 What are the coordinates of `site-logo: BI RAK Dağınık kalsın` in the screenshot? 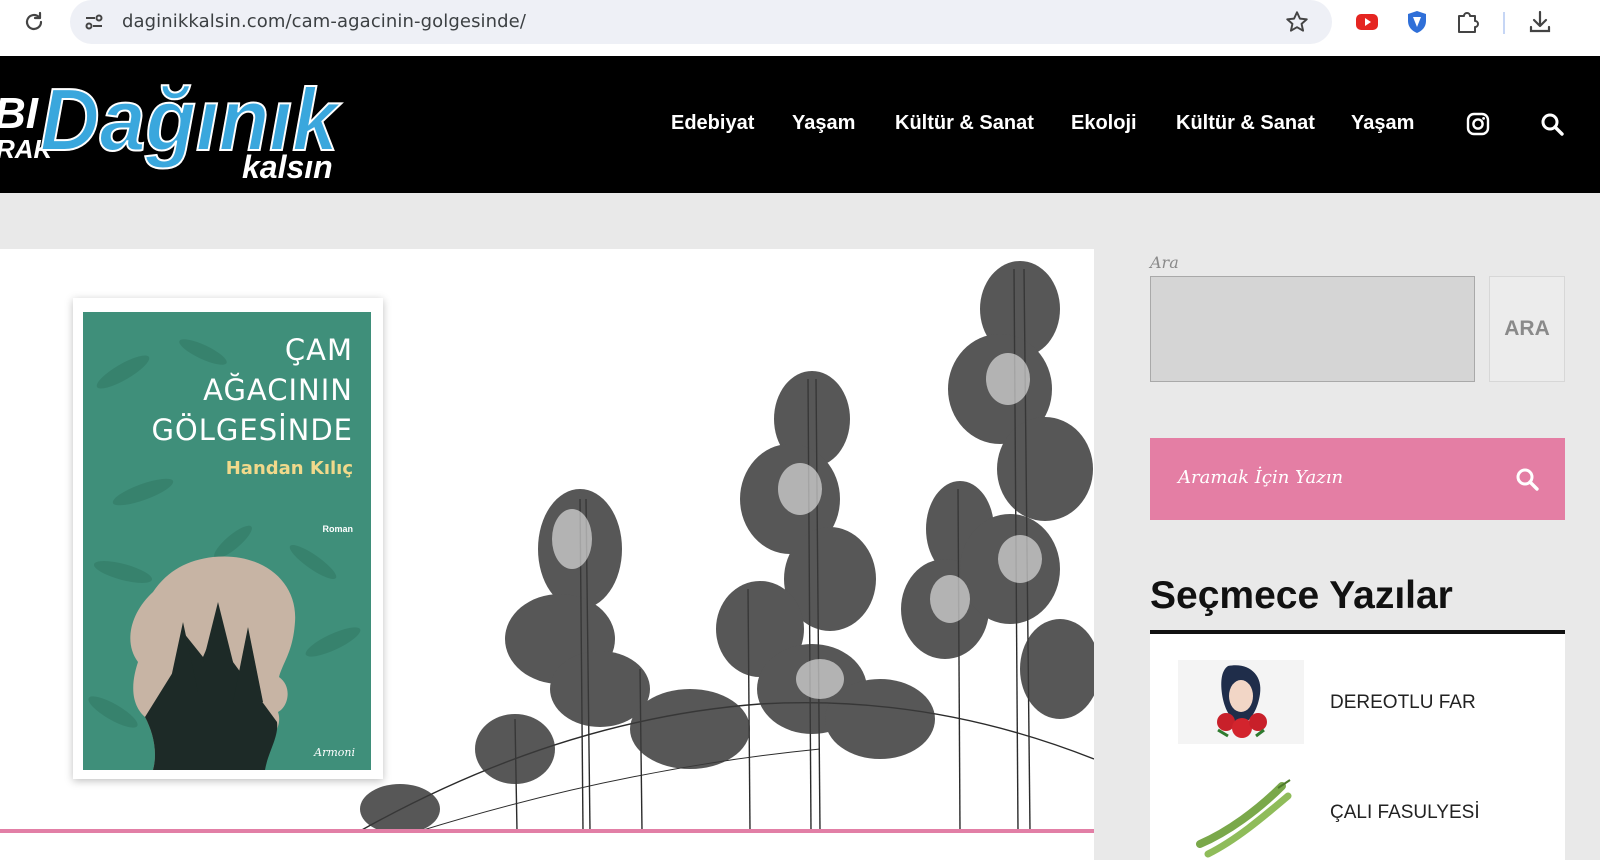 It's located at (180, 124).